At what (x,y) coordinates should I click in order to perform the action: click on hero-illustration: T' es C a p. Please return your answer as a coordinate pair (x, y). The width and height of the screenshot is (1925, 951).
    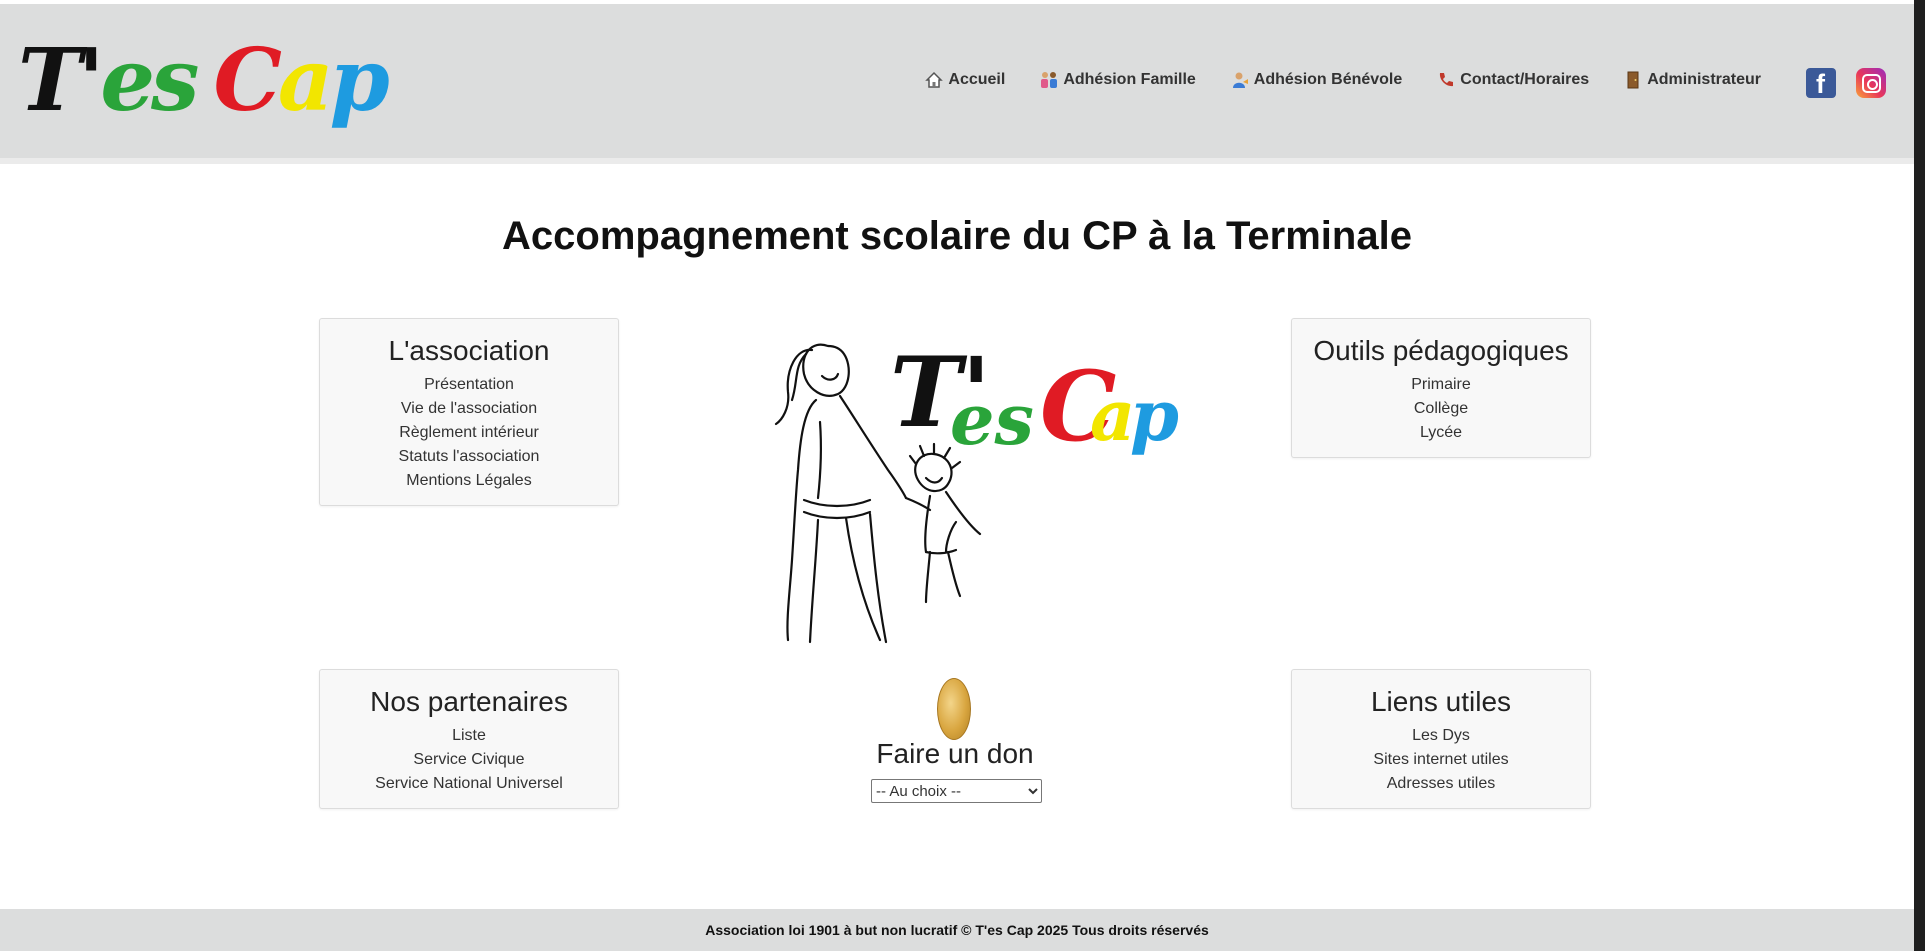
    Looking at the image, I should click on (976, 490).